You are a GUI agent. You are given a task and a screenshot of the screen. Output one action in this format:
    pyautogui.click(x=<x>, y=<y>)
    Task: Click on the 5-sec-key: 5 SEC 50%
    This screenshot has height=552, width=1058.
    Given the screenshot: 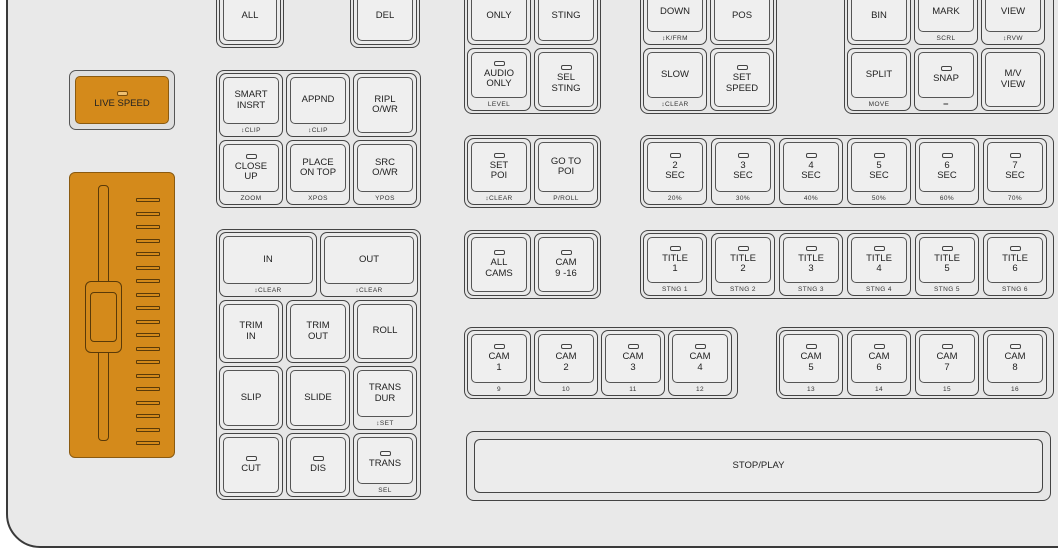 What is the action you would take?
    pyautogui.click(x=879, y=171)
    